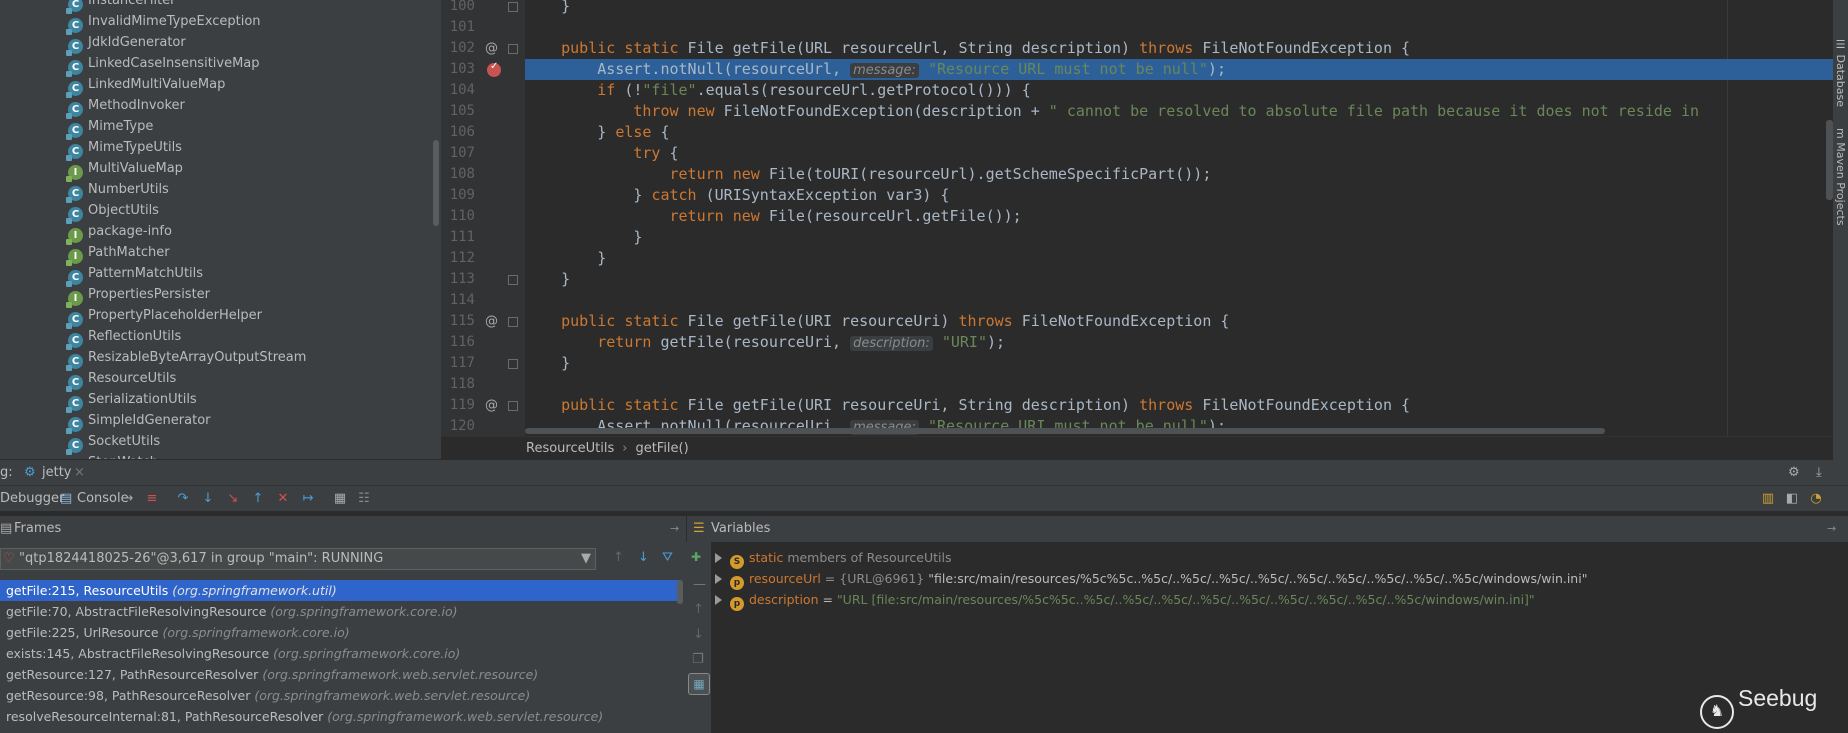 This screenshot has width=1848, height=733. I want to click on breakpoint-icon, so click(494, 69).